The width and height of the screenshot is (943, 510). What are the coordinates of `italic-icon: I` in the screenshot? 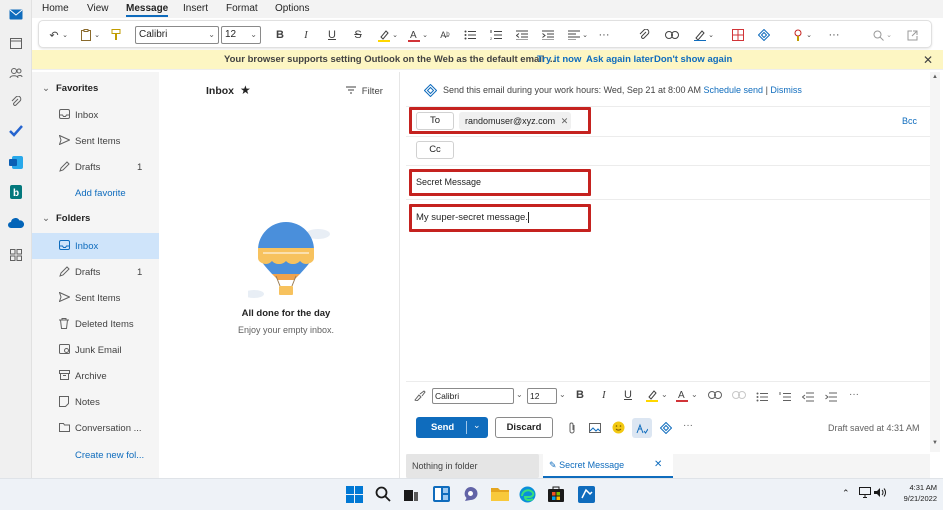 It's located at (306, 35).